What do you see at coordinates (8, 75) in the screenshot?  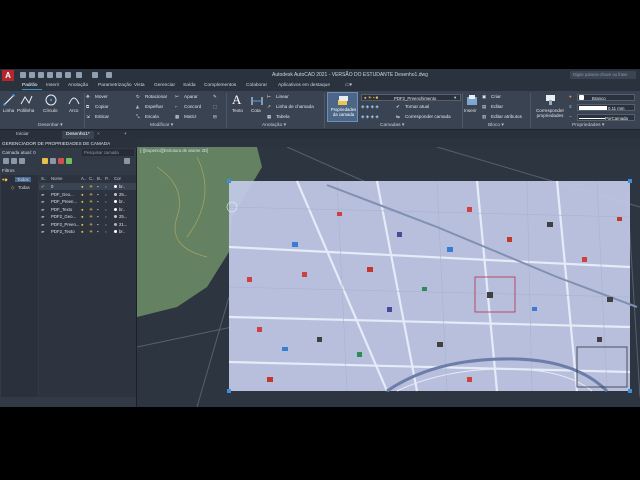 I see `autocad-logo: A` at bounding box center [8, 75].